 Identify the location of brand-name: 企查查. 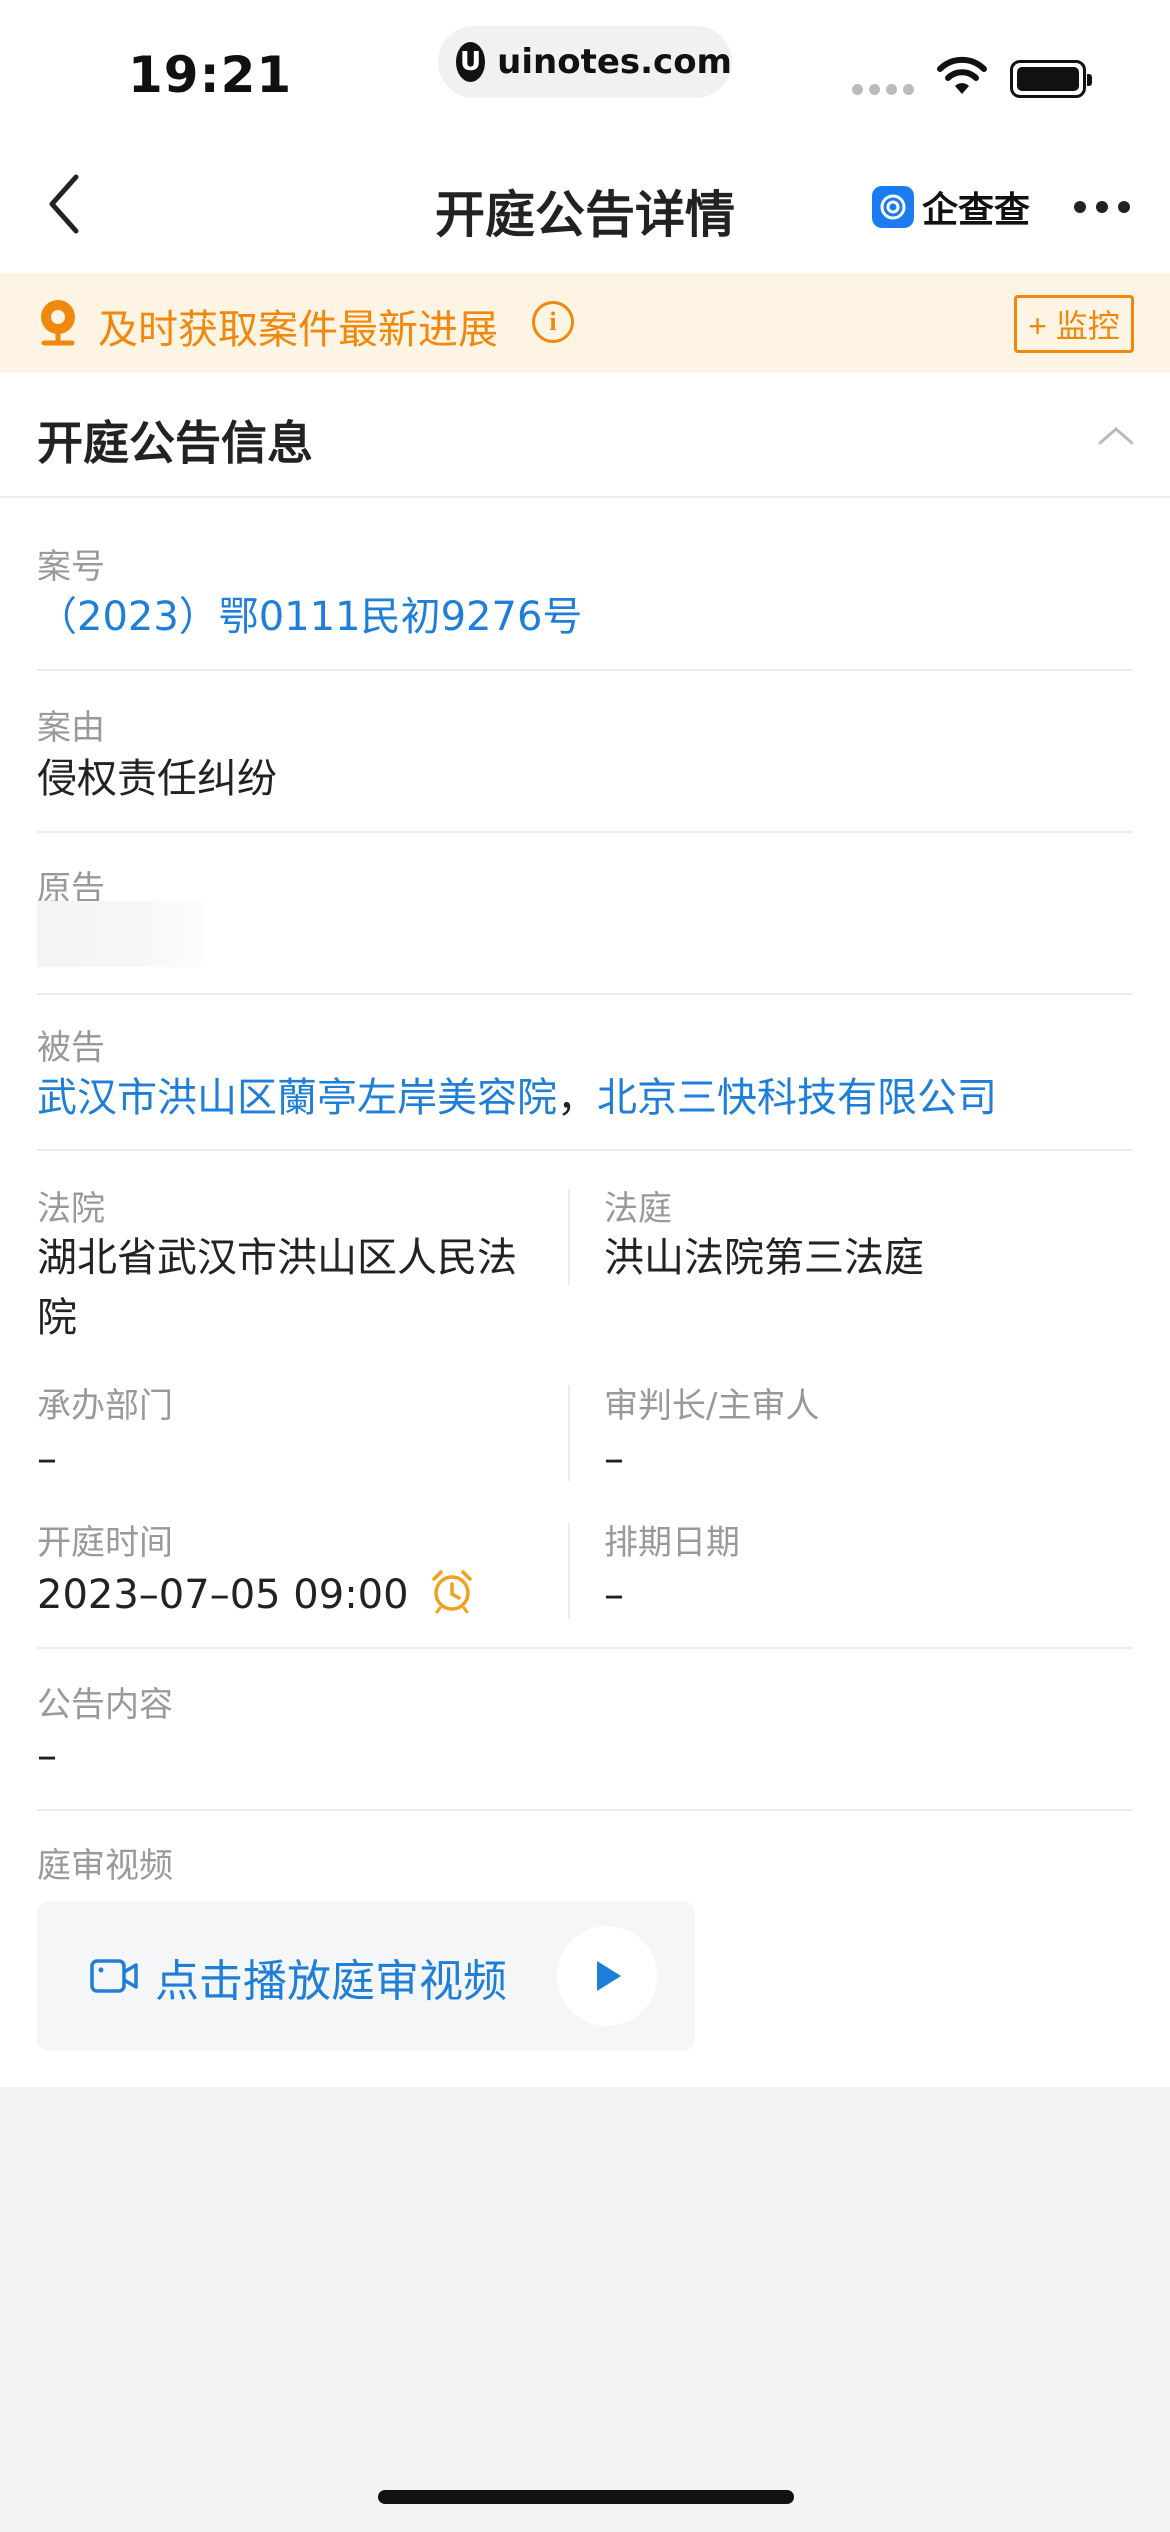
(976, 210).